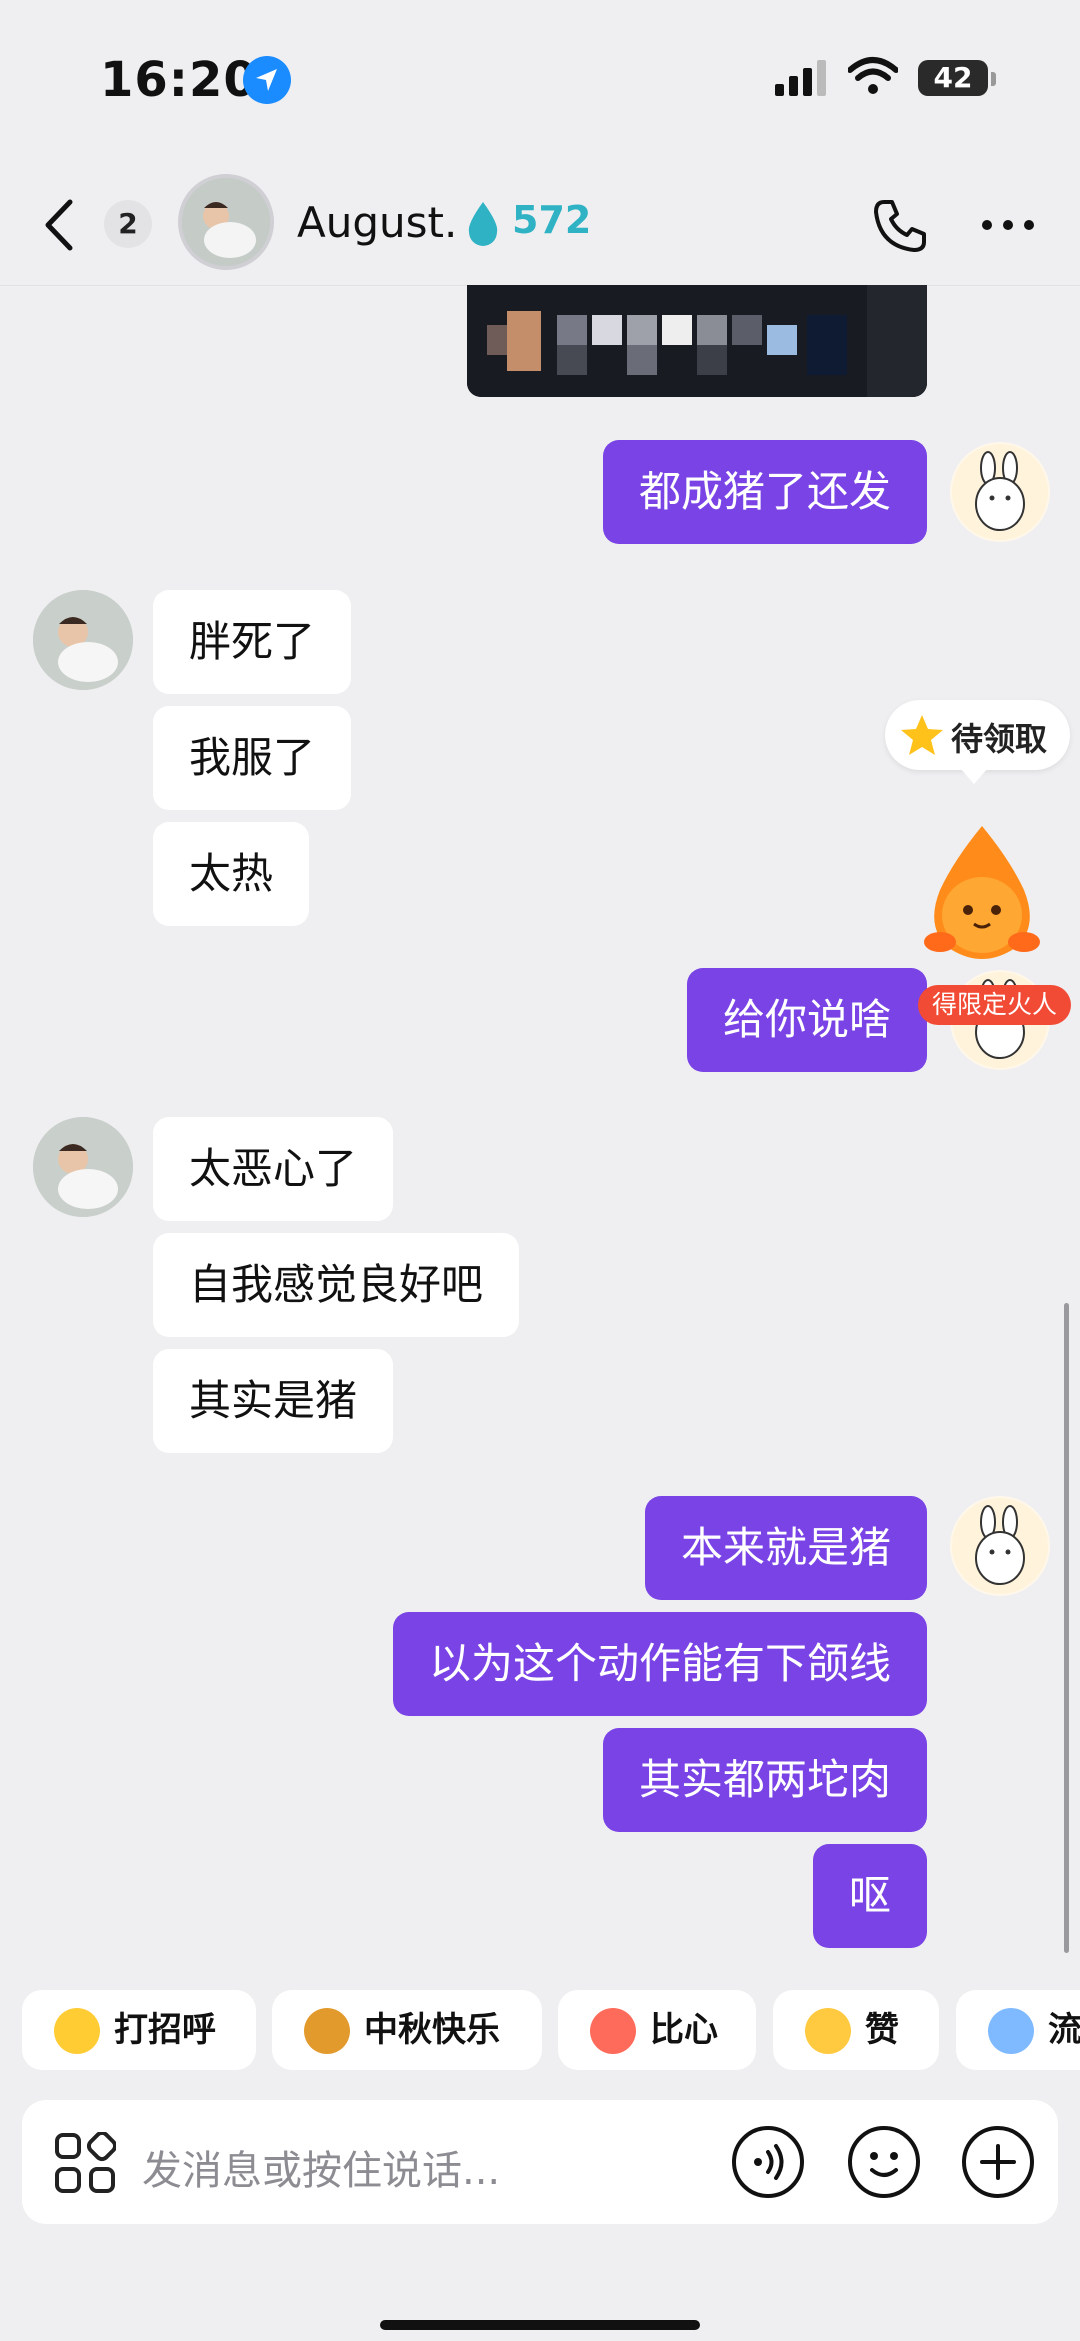  What do you see at coordinates (552, 220) in the screenshot?
I see `spark-count: 572` at bounding box center [552, 220].